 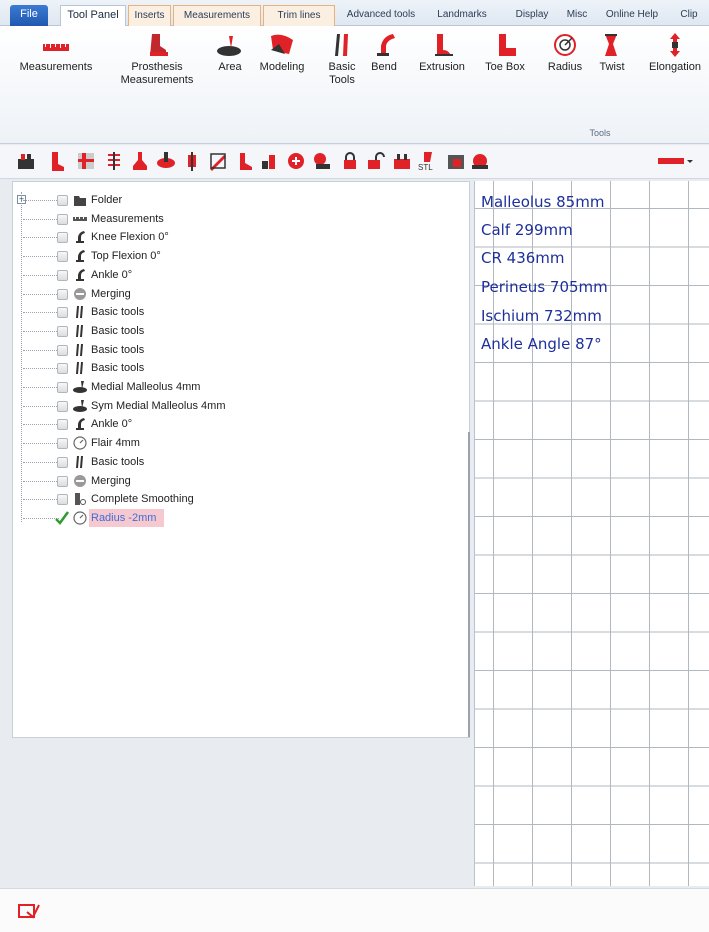 I want to click on stl-export-icon: STL, so click(x=428, y=161).